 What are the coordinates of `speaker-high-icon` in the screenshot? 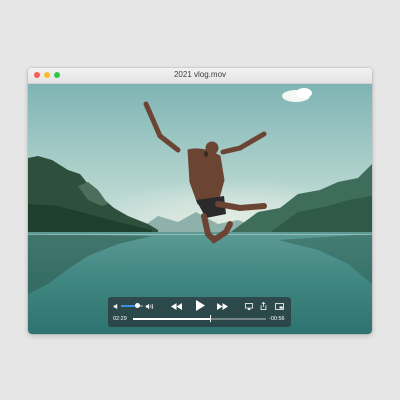 It's located at (149, 306).